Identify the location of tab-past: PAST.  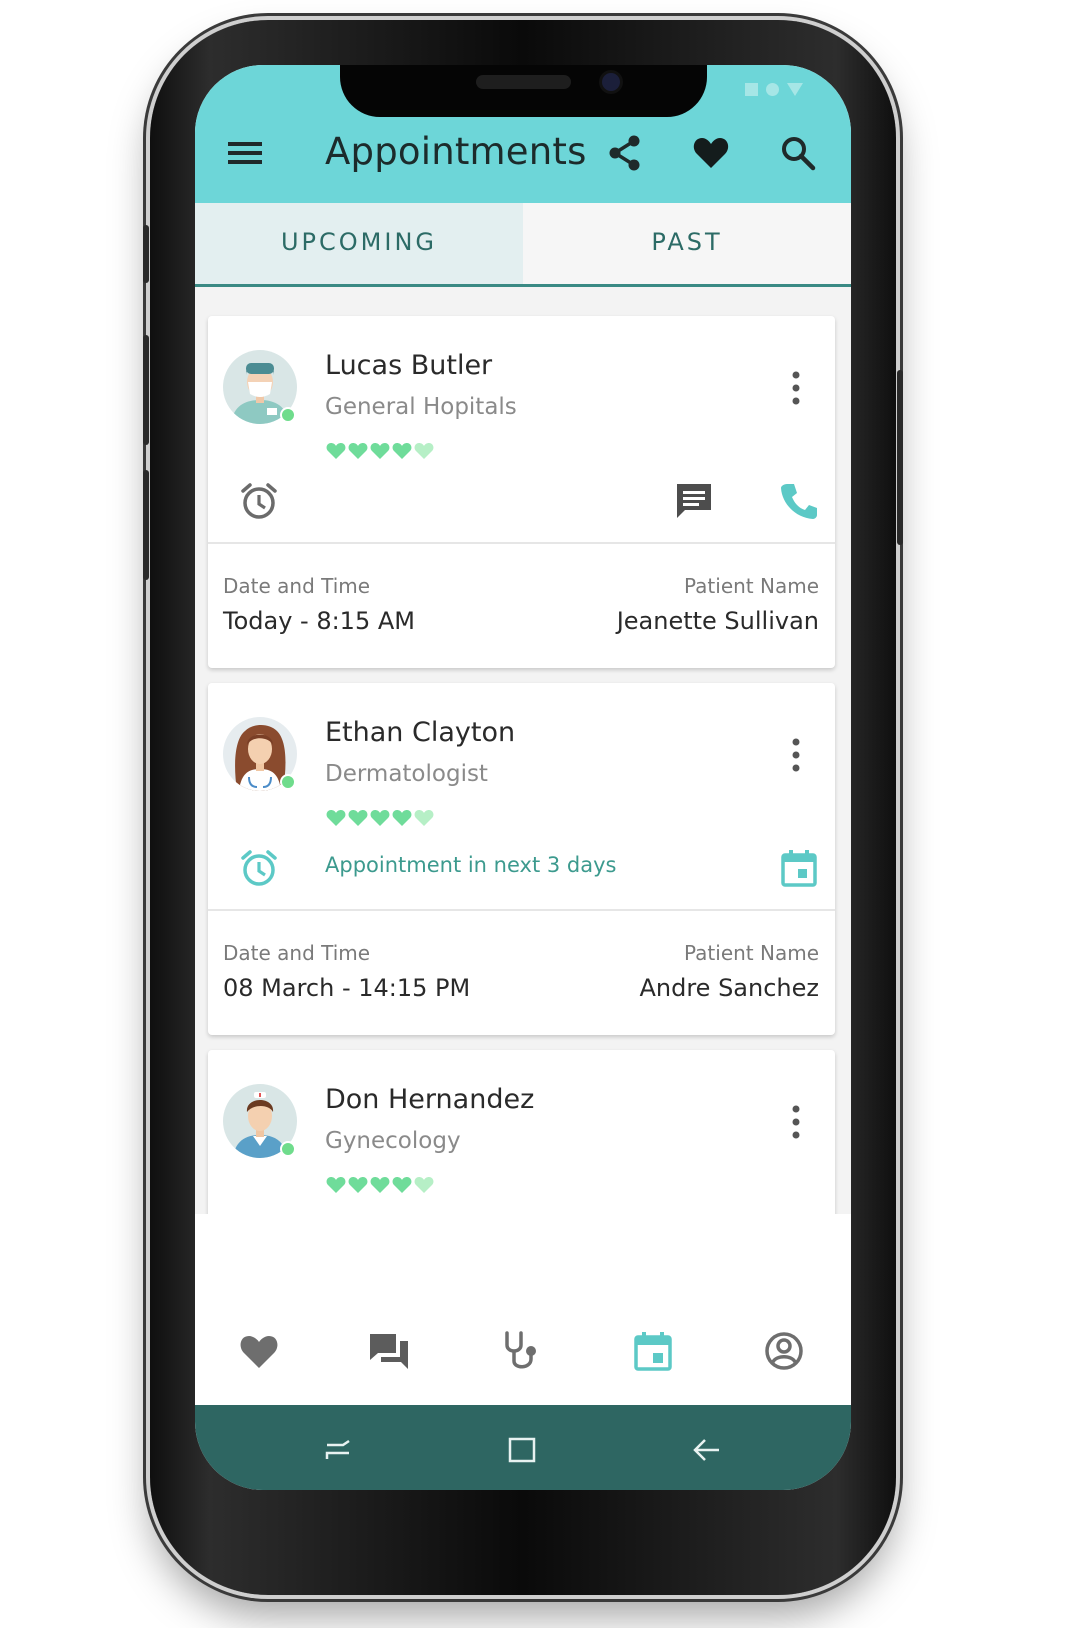
(687, 243).